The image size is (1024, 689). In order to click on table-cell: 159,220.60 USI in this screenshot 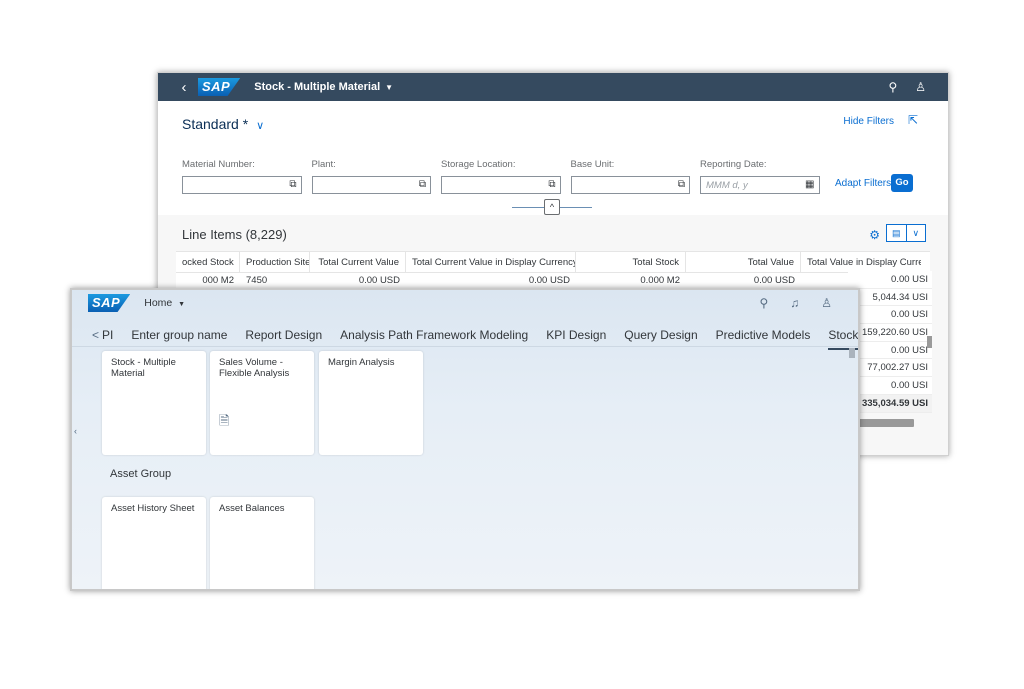, I will do `click(890, 333)`.